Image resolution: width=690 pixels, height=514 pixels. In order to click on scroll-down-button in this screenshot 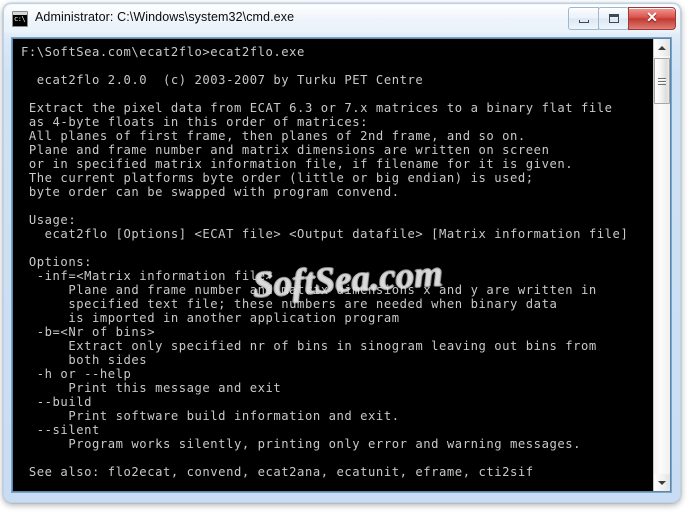, I will do `click(662, 482)`.